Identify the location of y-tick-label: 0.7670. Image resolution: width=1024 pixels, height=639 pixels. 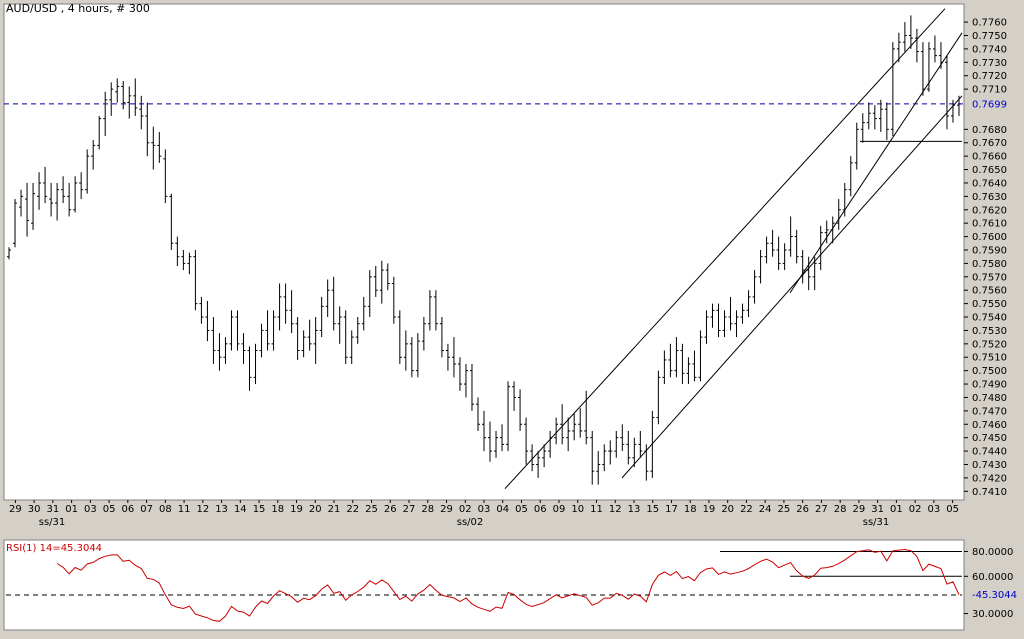
(989, 143).